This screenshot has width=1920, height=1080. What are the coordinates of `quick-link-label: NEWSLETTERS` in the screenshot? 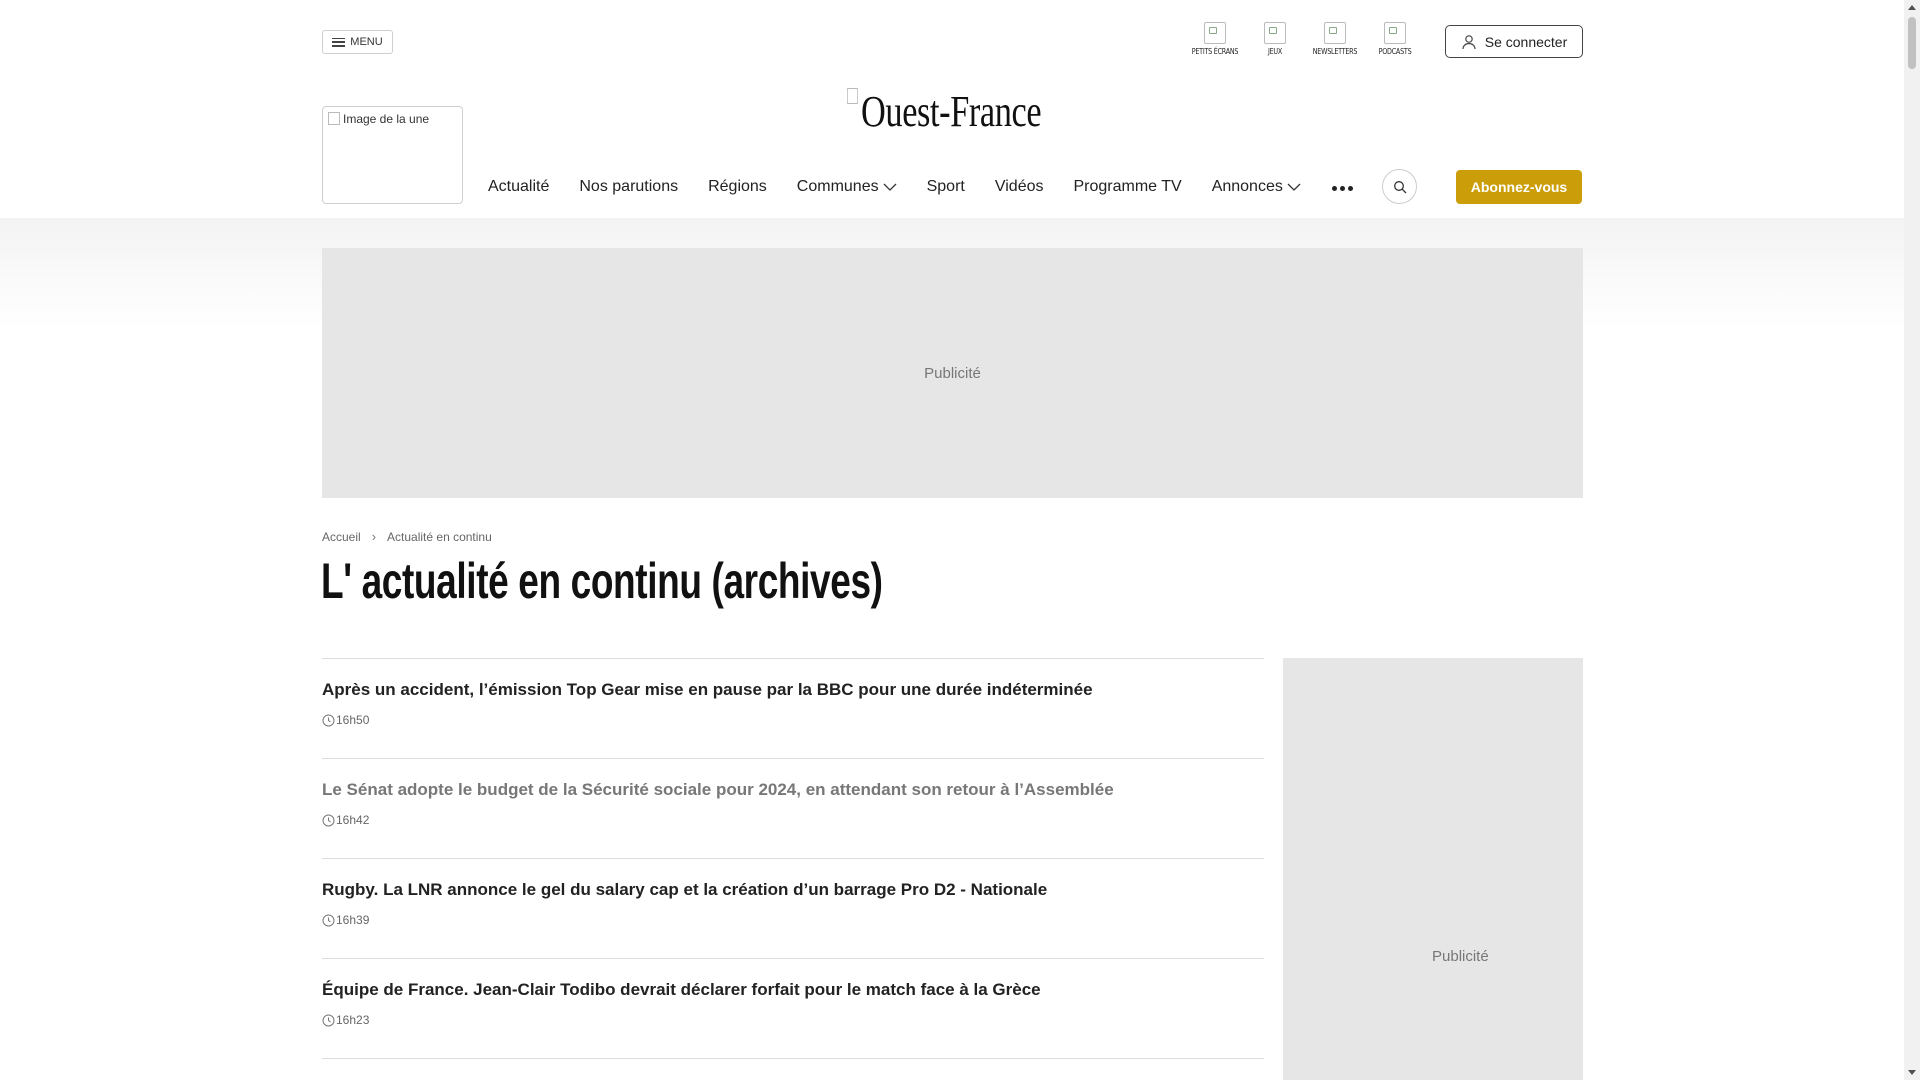 It's located at (1335, 51).